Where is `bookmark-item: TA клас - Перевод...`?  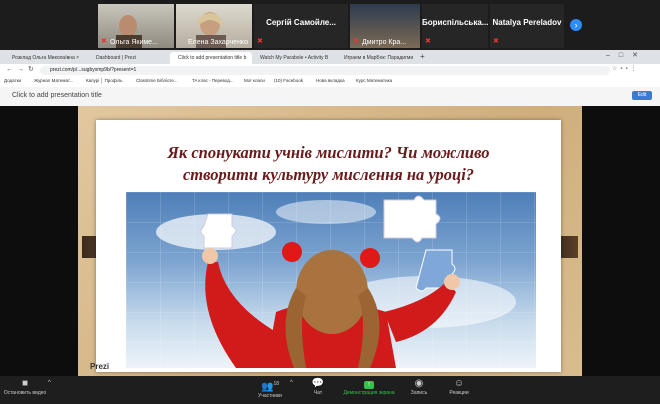 bookmark-item: TA клас - Перевод... is located at coordinates (213, 80).